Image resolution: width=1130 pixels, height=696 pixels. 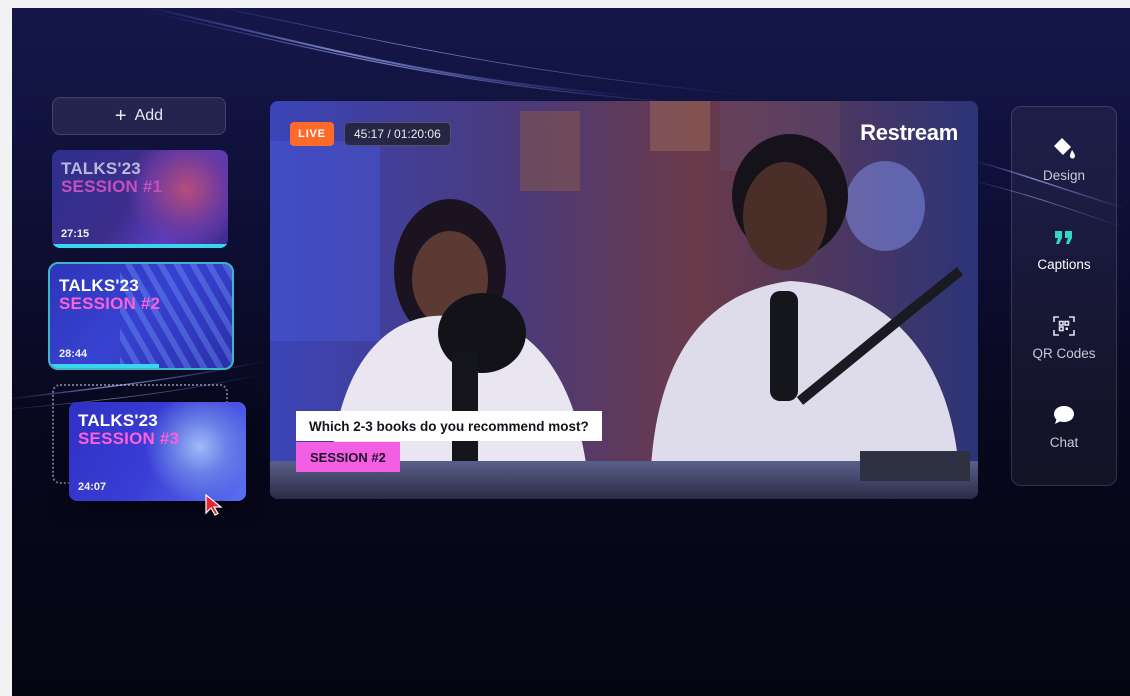 I want to click on toolbar-design-button: Design, so click(x=1064, y=171).